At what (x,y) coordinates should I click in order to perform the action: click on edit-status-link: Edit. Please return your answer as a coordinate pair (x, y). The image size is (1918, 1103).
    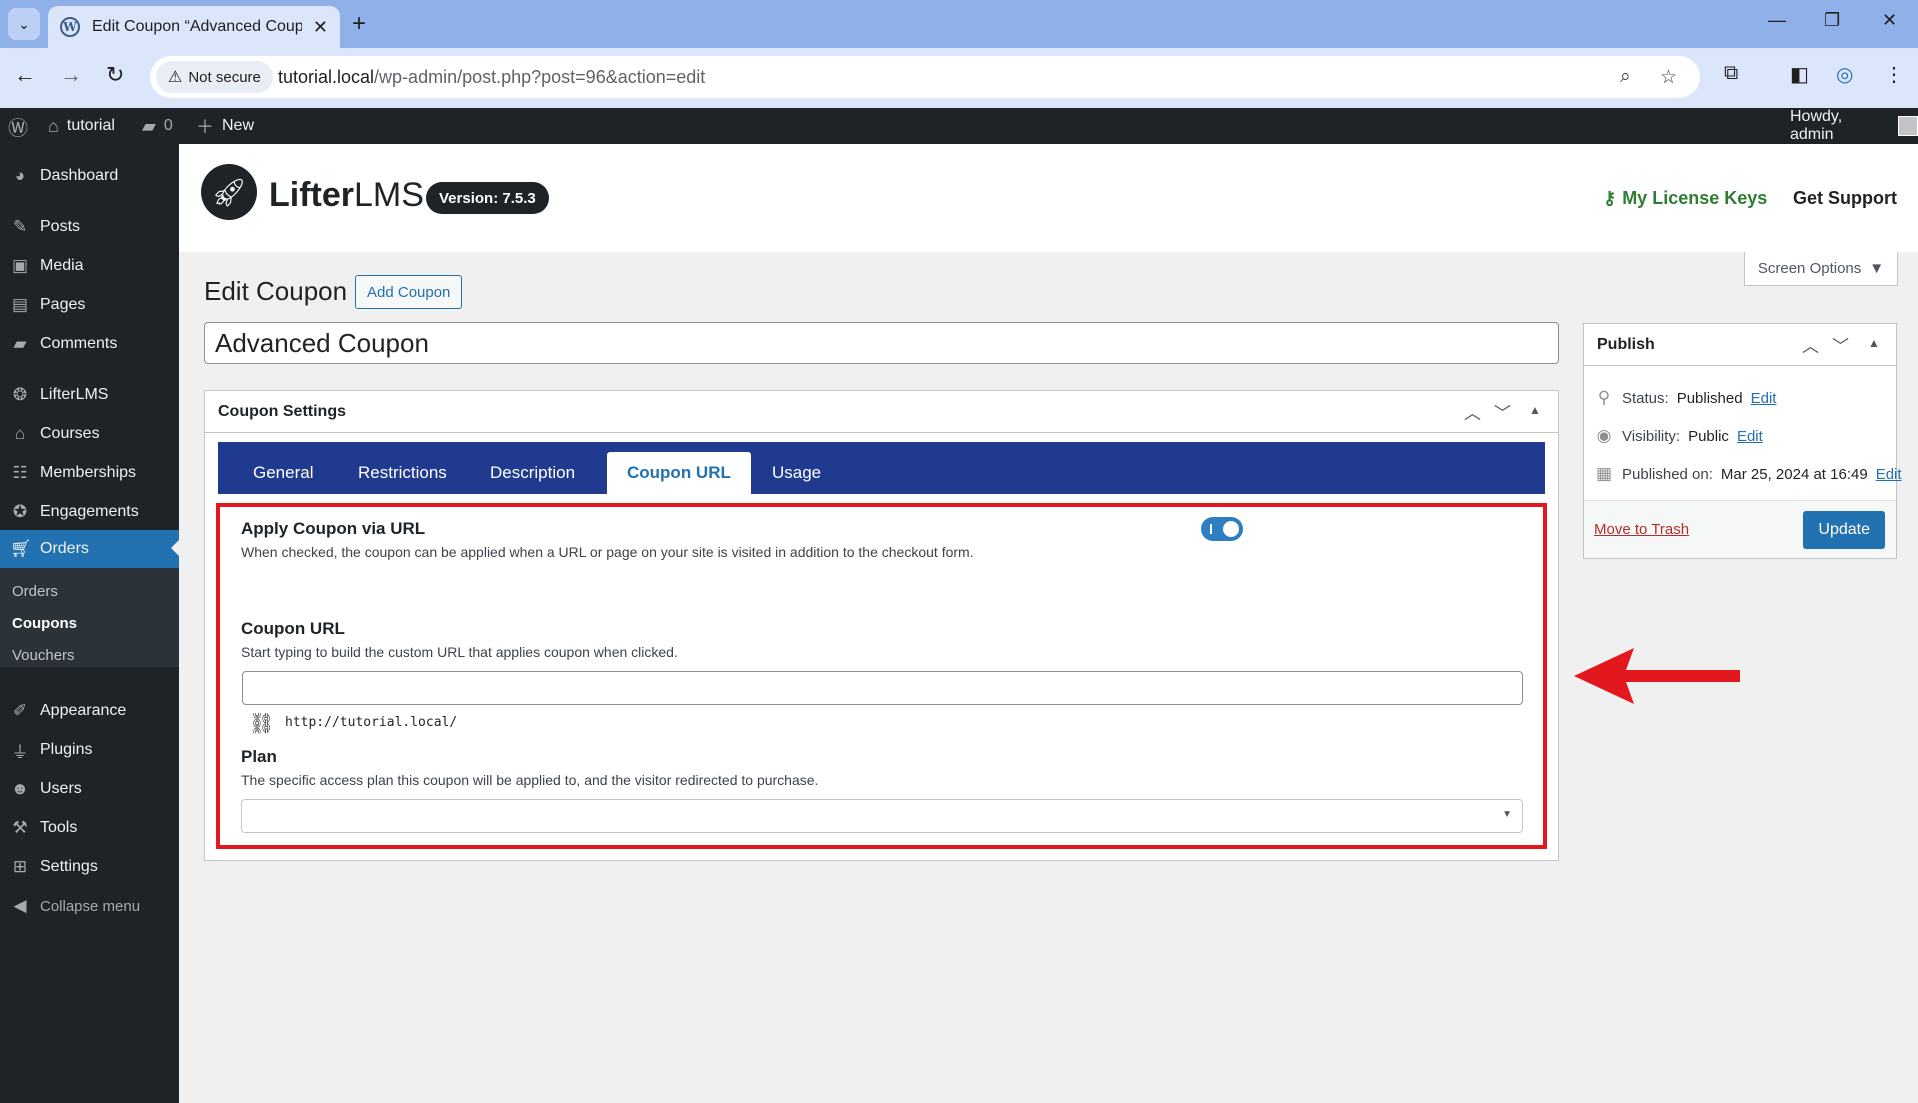
    Looking at the image, I should click on (1764, 398).